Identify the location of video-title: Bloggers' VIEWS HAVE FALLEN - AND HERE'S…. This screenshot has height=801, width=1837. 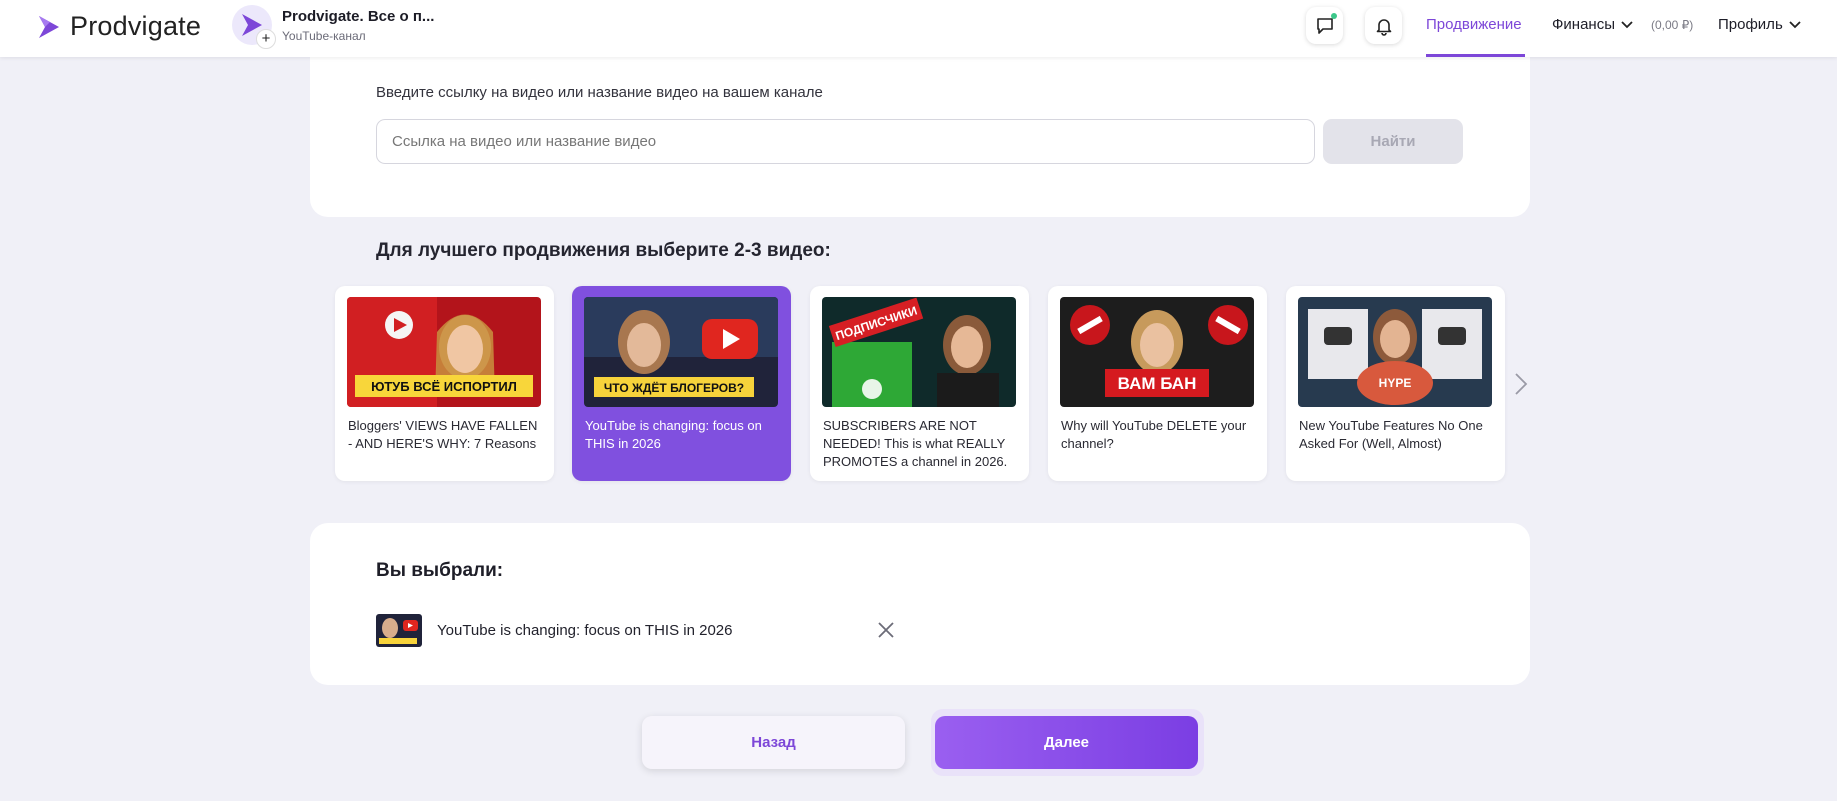
(443, 434).